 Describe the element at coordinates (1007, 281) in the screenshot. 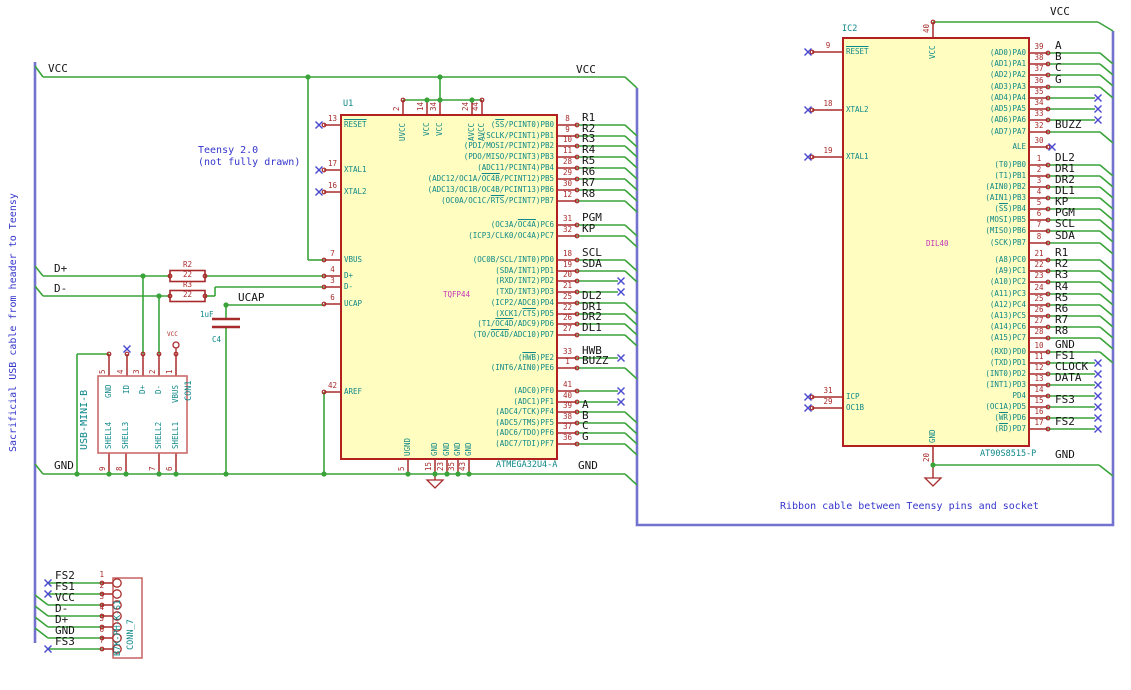

I see `pin-name: (A10)PC2` at that location.